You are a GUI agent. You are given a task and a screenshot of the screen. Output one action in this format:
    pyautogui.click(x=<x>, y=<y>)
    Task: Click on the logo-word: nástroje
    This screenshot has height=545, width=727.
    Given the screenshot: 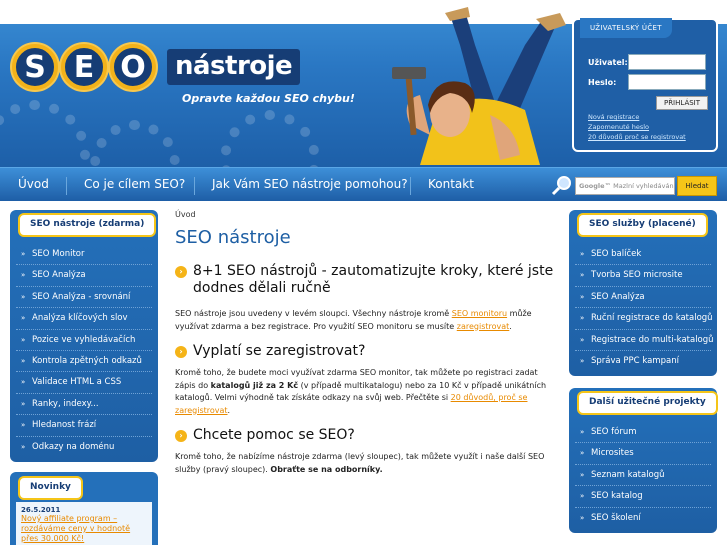 What is the action you would take?
    pyautogui.click(x=234, y=67)
    